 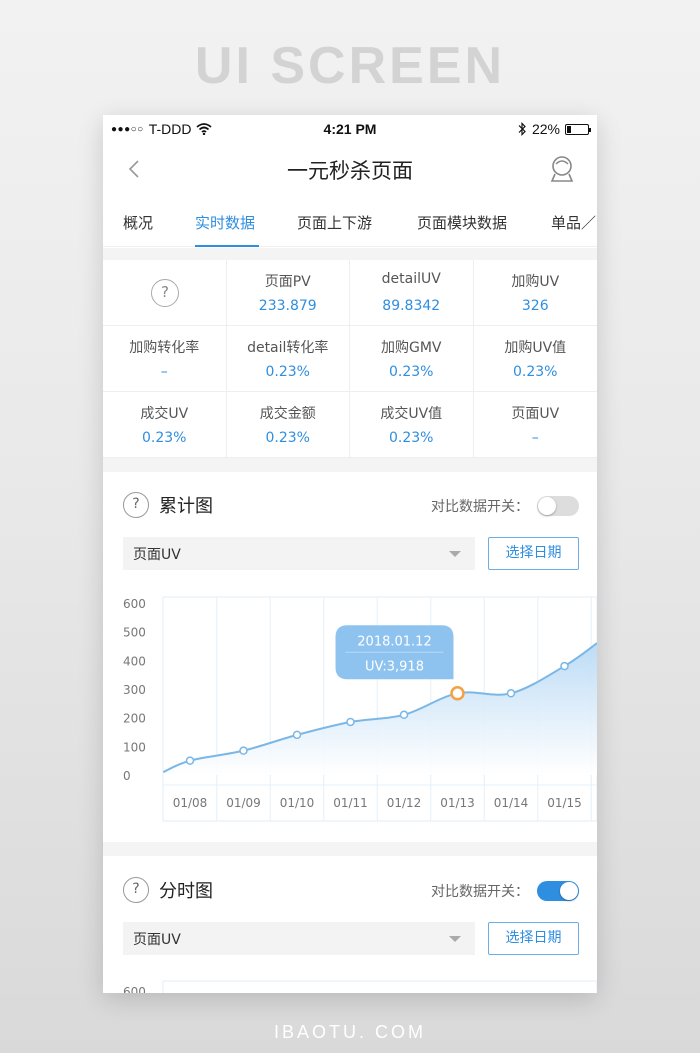 What do you see at coordinates (186, 891) in the screenshot?
I see `section-title: 分时图` at bounding box center [186, 891].